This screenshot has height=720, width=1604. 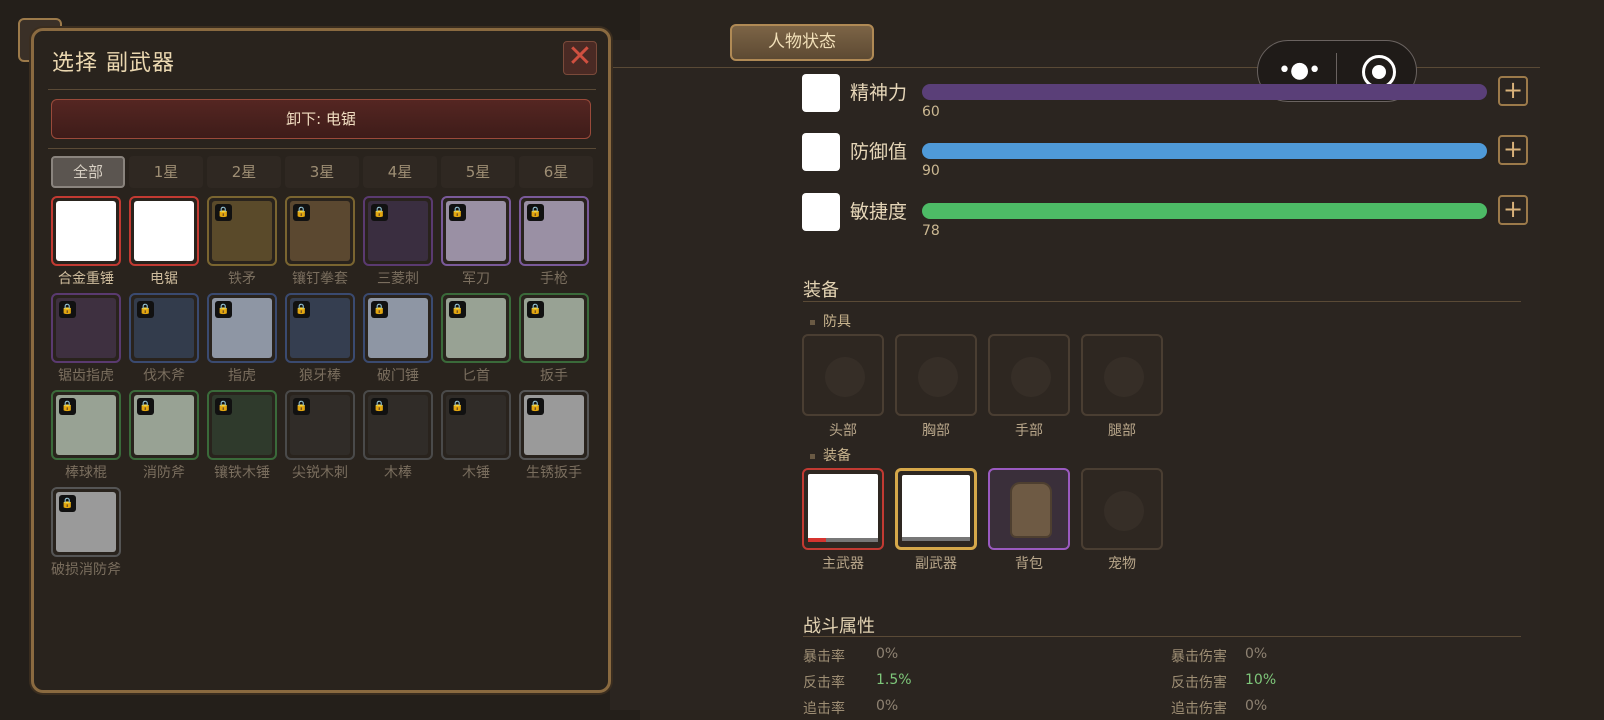 I want to click on weapon-name: 三菱刺, so click(x=398, y=279).